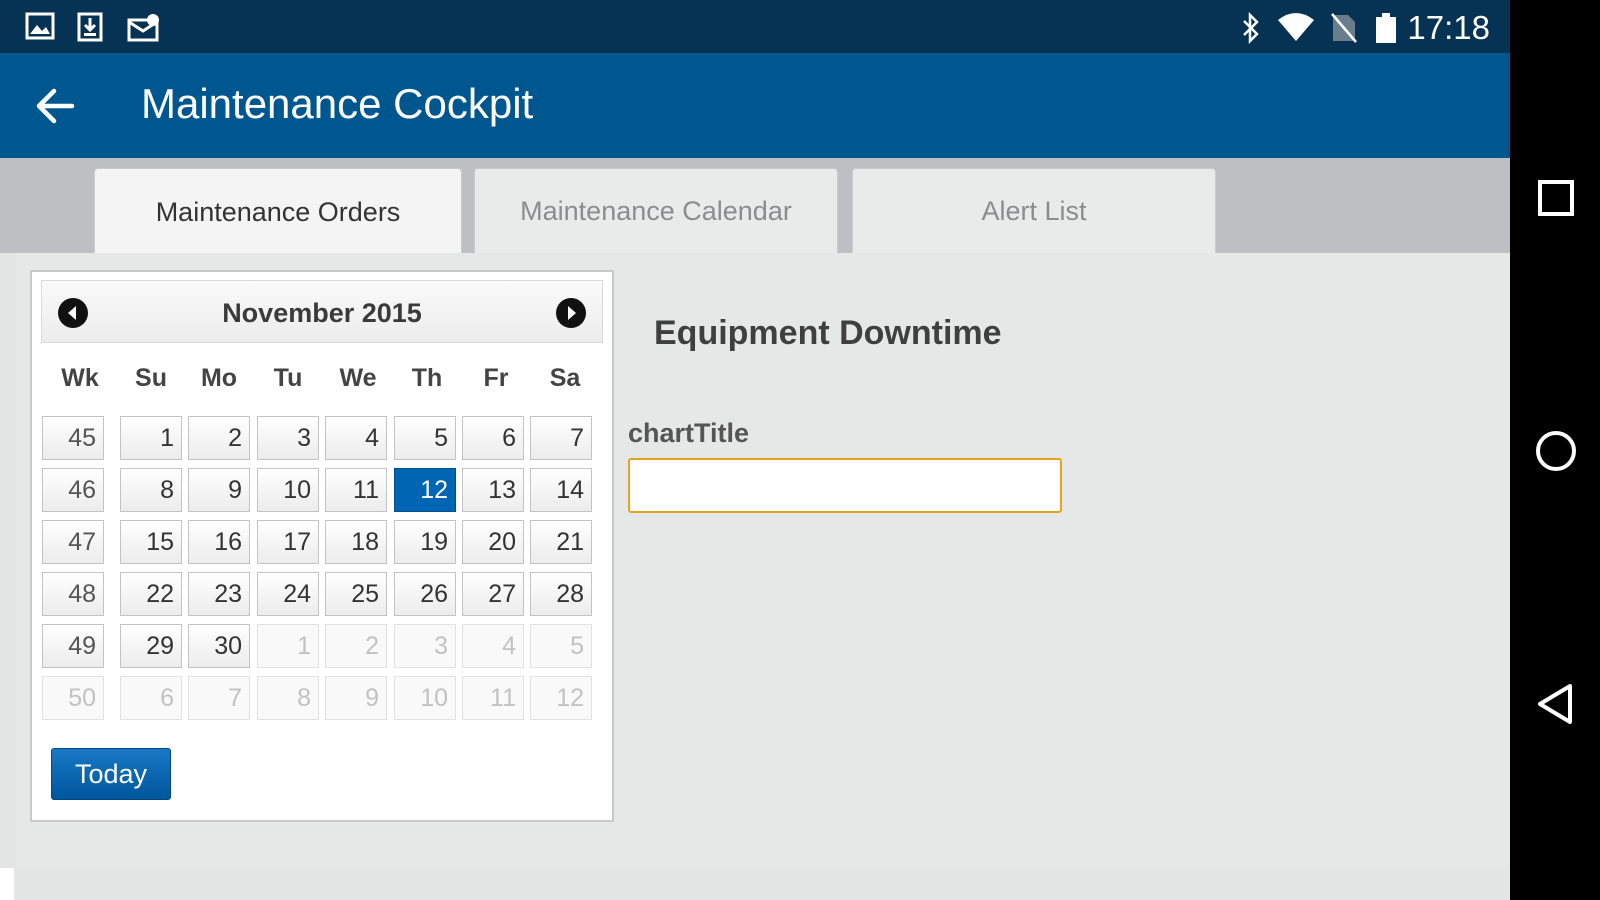 This screenshot has width=1600, height=900. Describe the element at coordinates (80, 378) in the screenshot. I see `weekday-header: Wk` at that location.